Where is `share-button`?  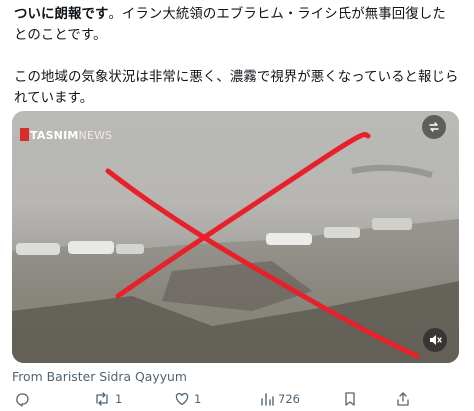 share-button is located at coordinates (405, 399).